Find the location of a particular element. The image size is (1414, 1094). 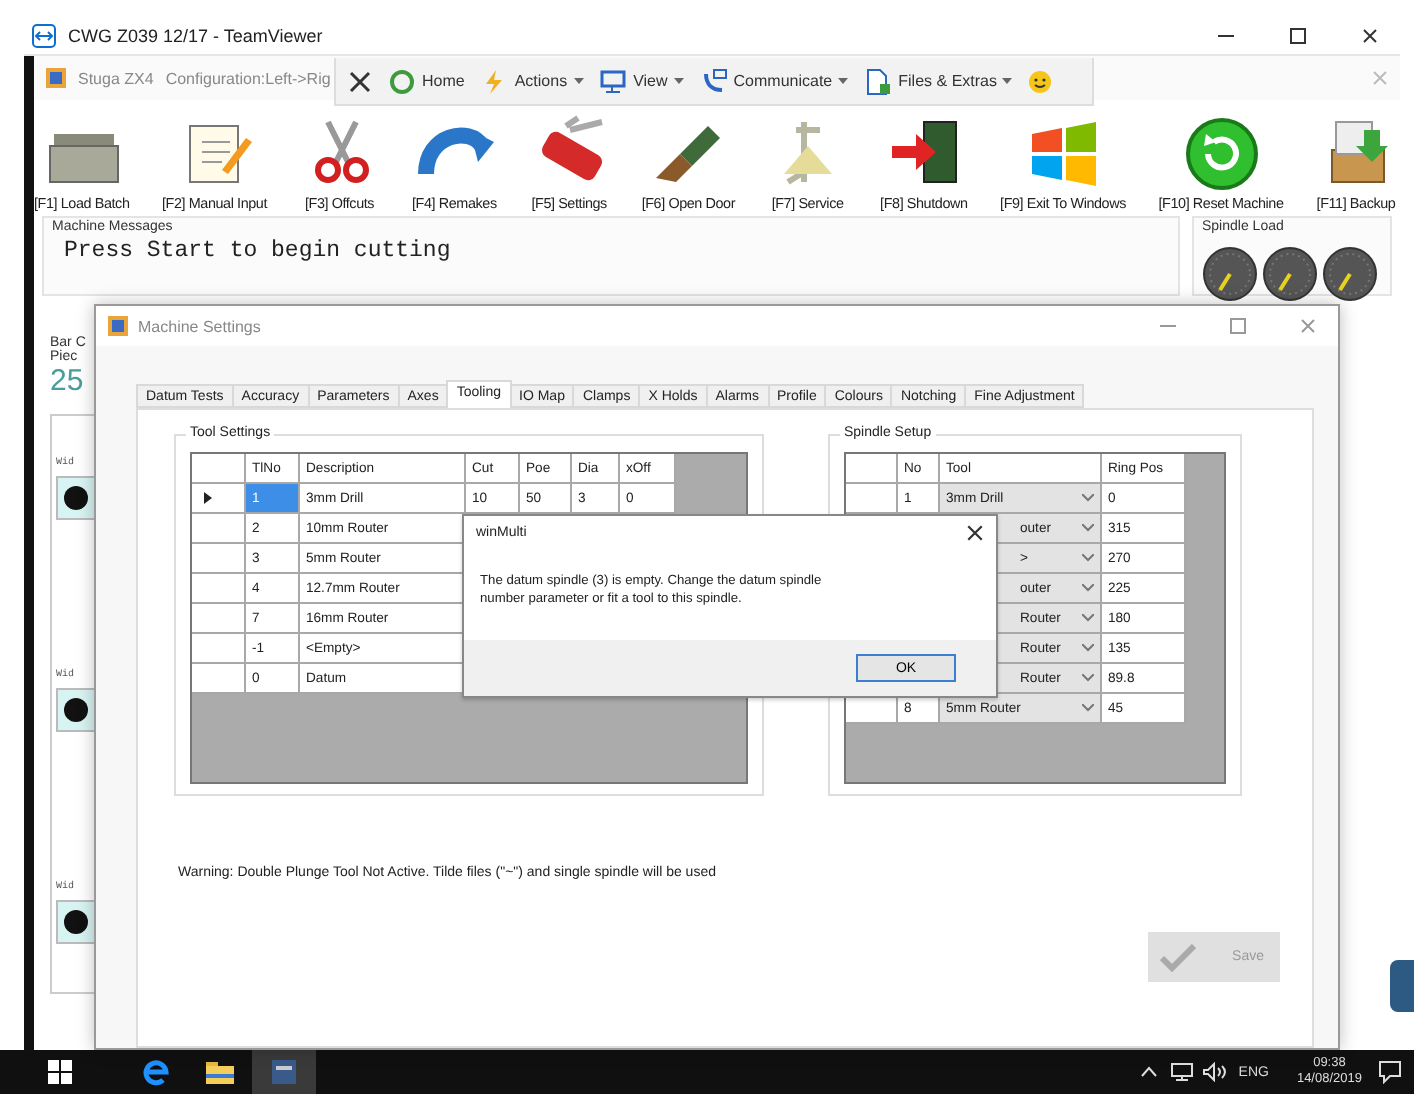

side-panel-handle is located at coordinates (1402, 986).